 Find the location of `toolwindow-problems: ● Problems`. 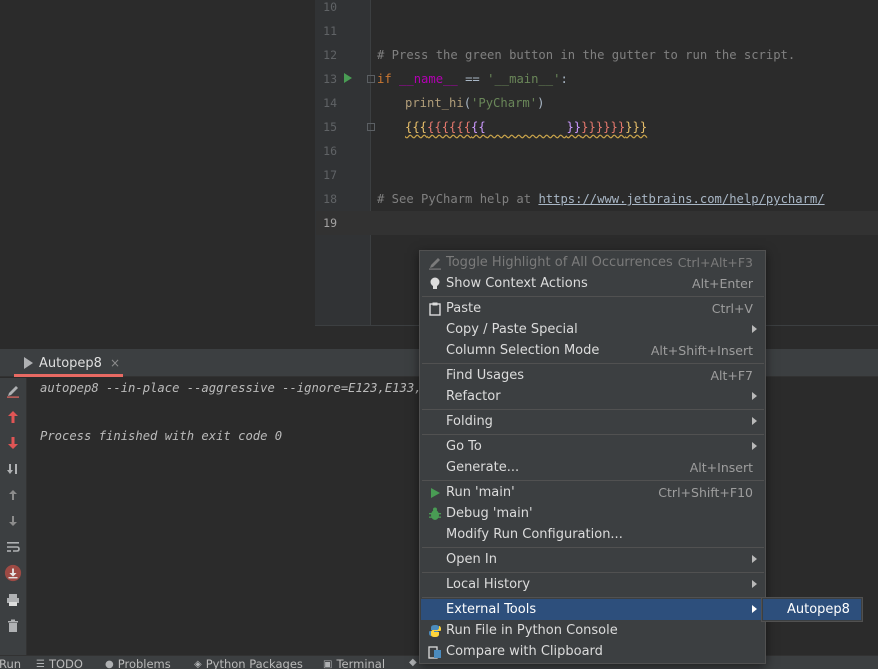

toolwindow-problems: ● Problems is located at coordinates (138, 663).